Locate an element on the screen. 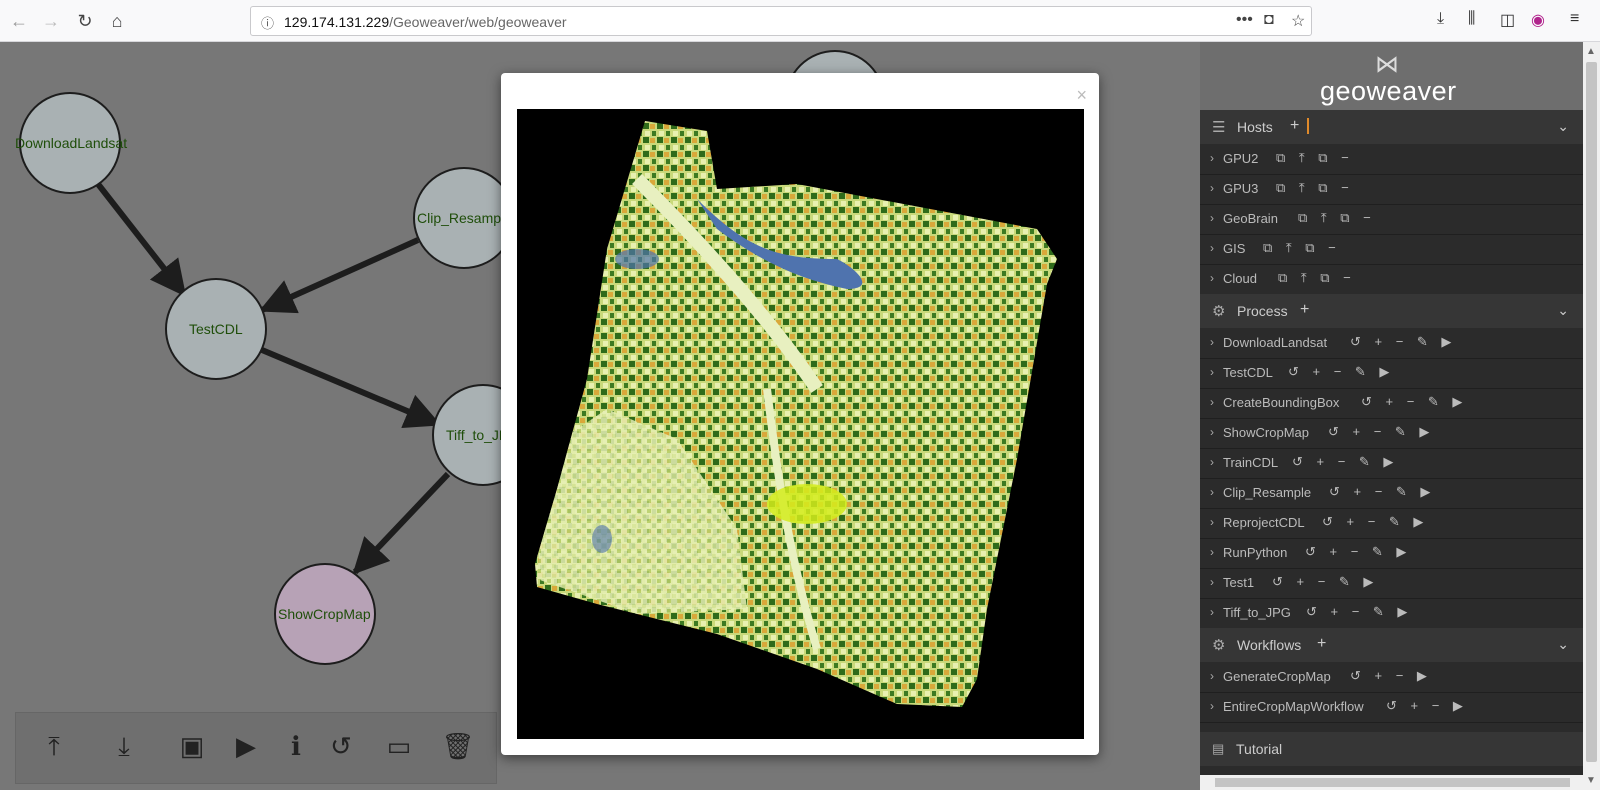  workflow-item: › GenerateCropMap ↺ + − ▶ is located at coordinates (1391, 677).